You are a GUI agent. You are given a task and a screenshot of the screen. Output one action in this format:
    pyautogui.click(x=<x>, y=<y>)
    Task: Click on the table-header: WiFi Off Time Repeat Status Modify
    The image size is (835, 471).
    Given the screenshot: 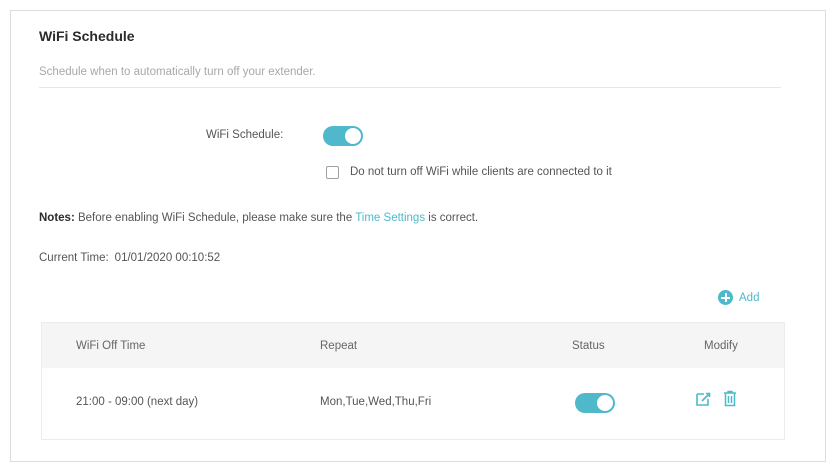 What is the action you would take?
    pyautogui.click(x=413, y=345)
    